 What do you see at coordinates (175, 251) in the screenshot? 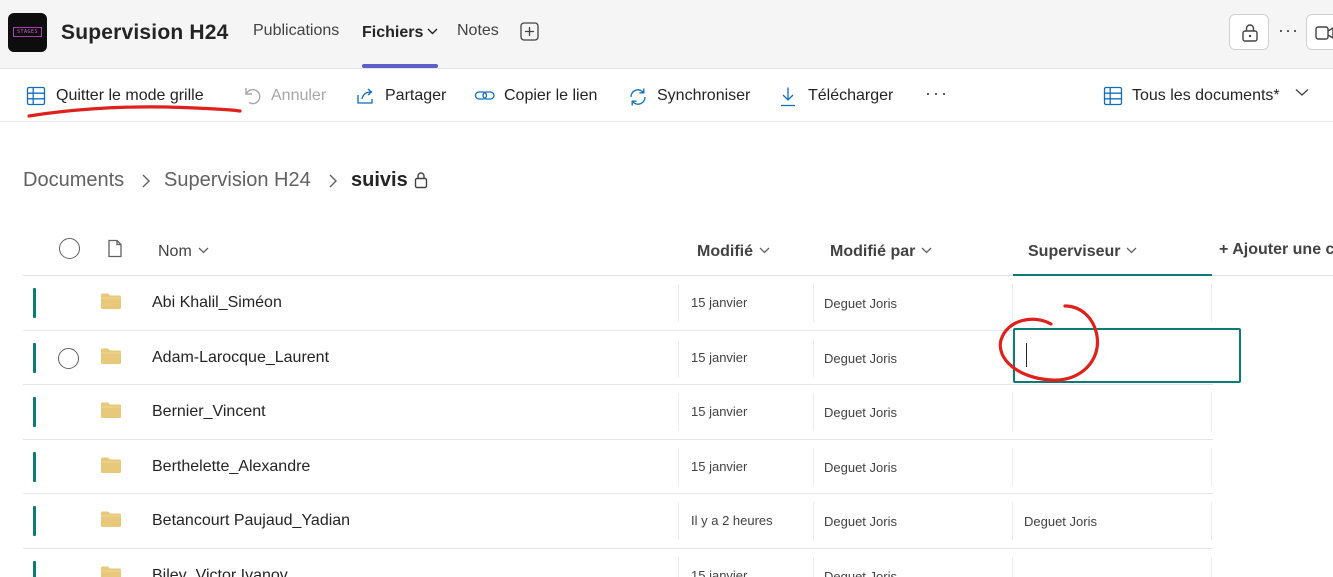
I see `column-name-label: Nom` at bounding box center [175, 251].